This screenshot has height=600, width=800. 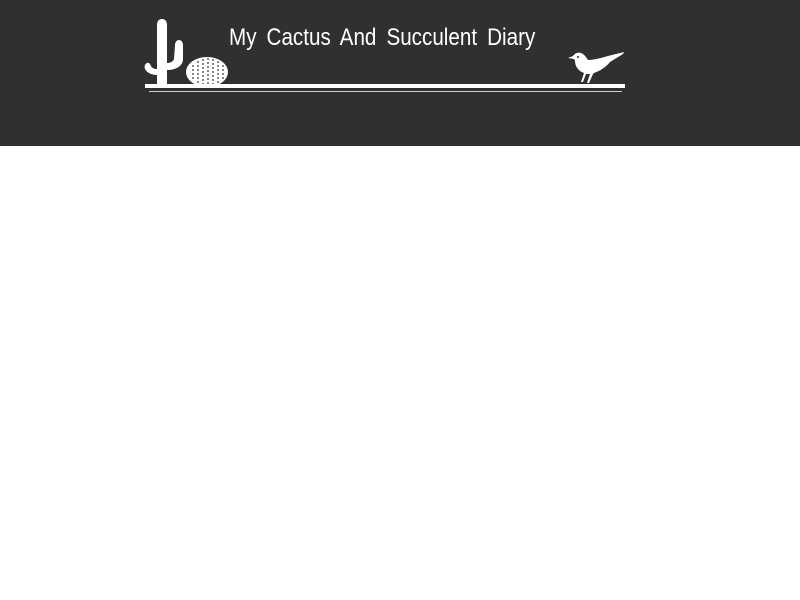 What do you see at coordinates (385, 91) in the screenshot?
I see `shelf-underline` at bounding box center [385, 91].